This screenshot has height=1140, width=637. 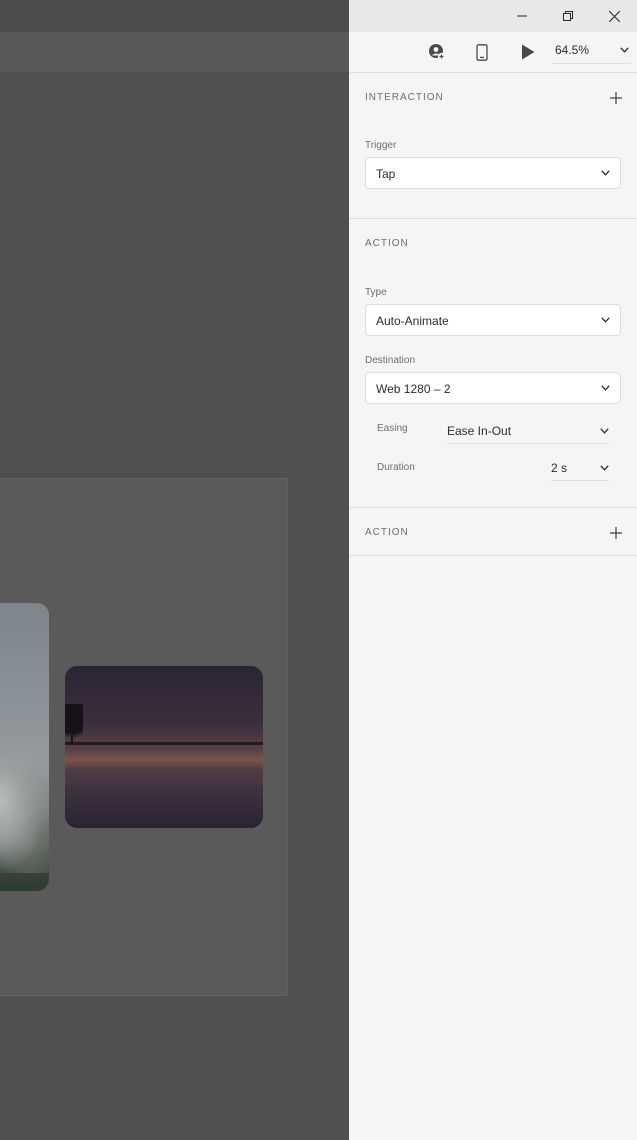 What do you see at coordinates (493, 173) in the screenshot?
I see `trigger-select: Tap` at bounding box center [493, 173].